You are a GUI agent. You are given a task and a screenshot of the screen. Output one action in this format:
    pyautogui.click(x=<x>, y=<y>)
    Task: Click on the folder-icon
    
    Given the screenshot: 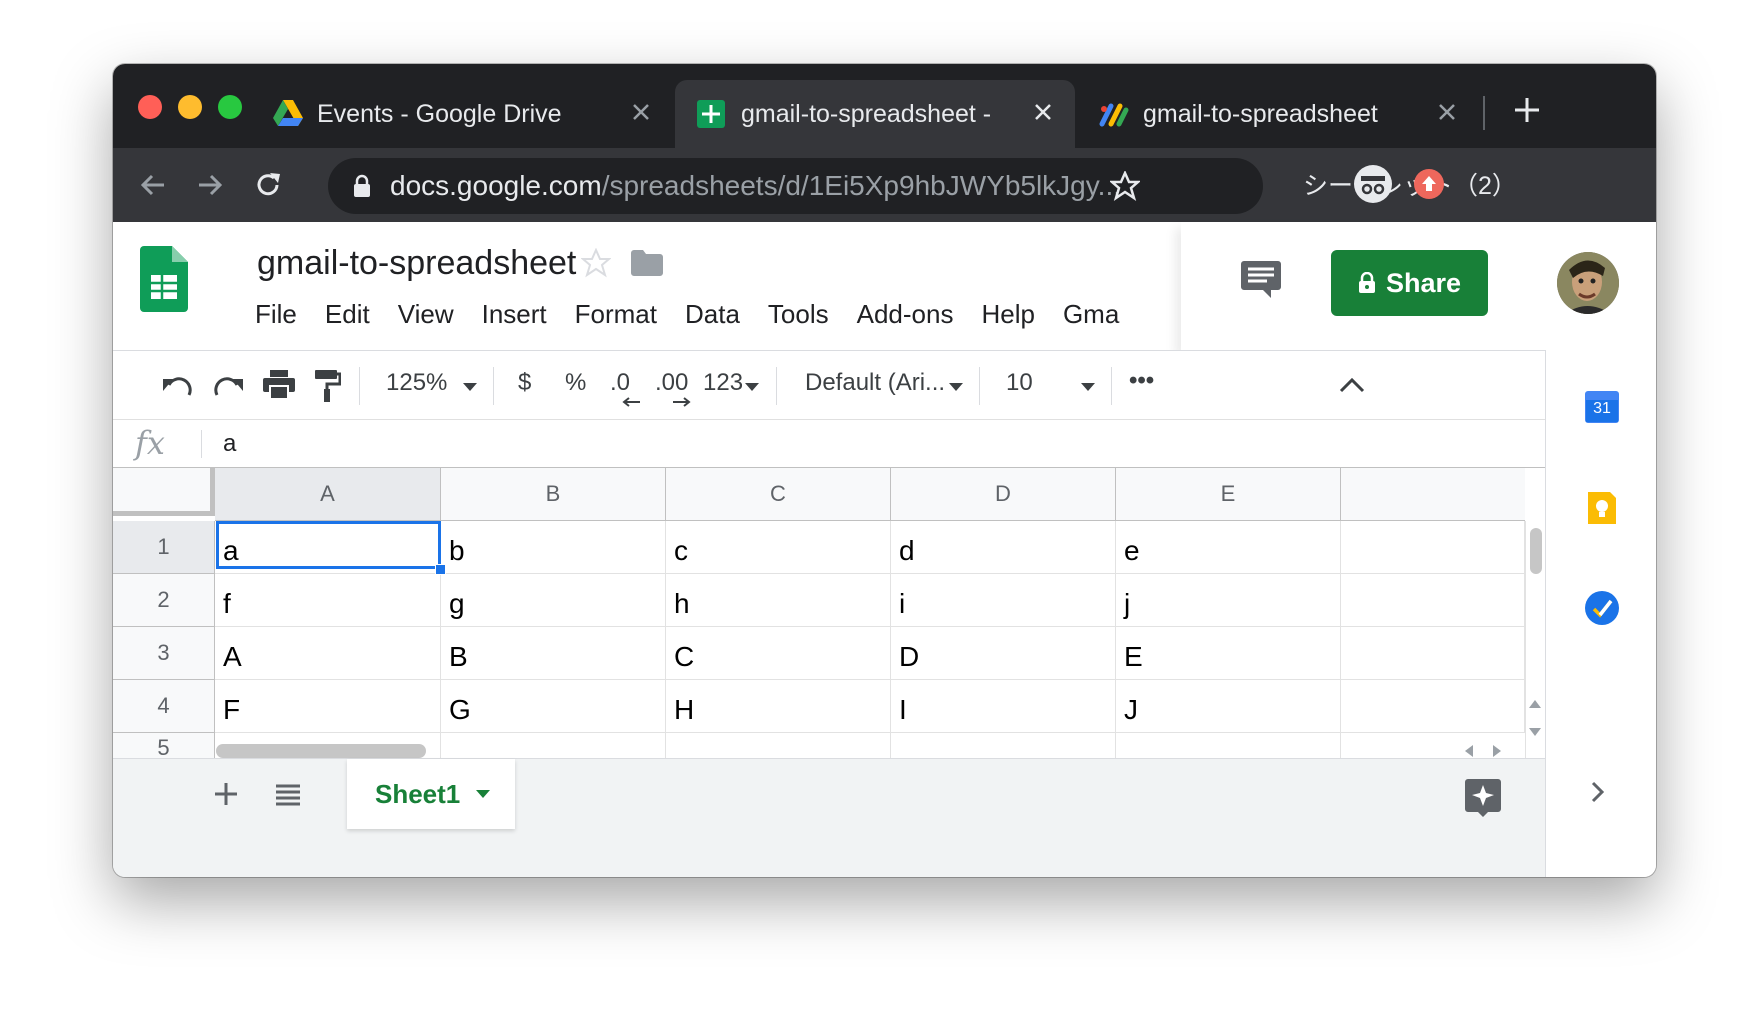 What is the action you would take?
    pyautogui.click(x=647, y=263)
    